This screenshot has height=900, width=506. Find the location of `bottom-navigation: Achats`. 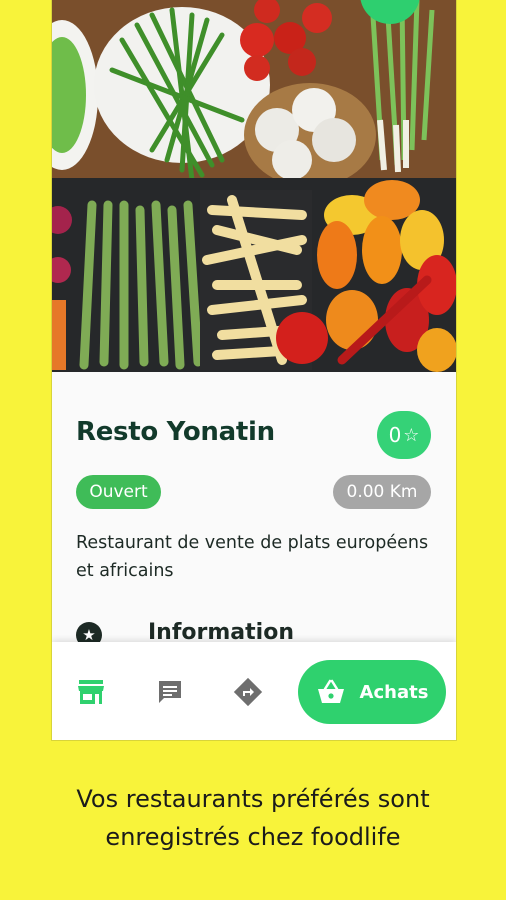

bottom-navigation: Achats is located at coordinates (254, 691).